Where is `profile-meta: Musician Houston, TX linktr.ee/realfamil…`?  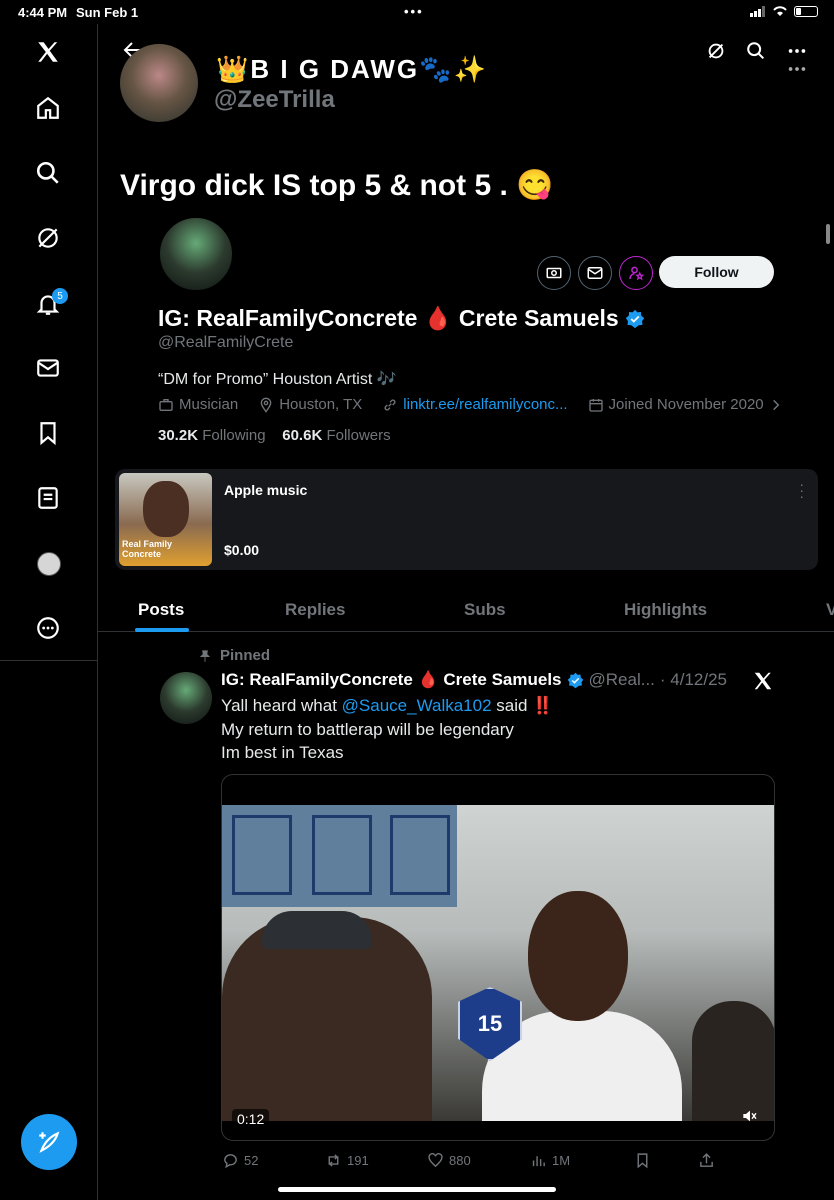
profile-meta: Musician Houston, TX linktr.ee/realfamil… is located at coordinates (470, 404).